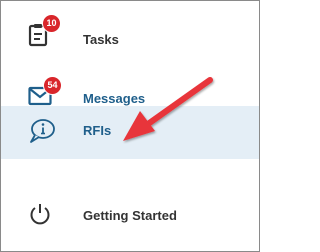 Image resolution: width=320 pixels, height=252 pixels. Describe the element at coordinates (51, 23) in the screenshot. I see `tasks-count-badge: 10` at that location.